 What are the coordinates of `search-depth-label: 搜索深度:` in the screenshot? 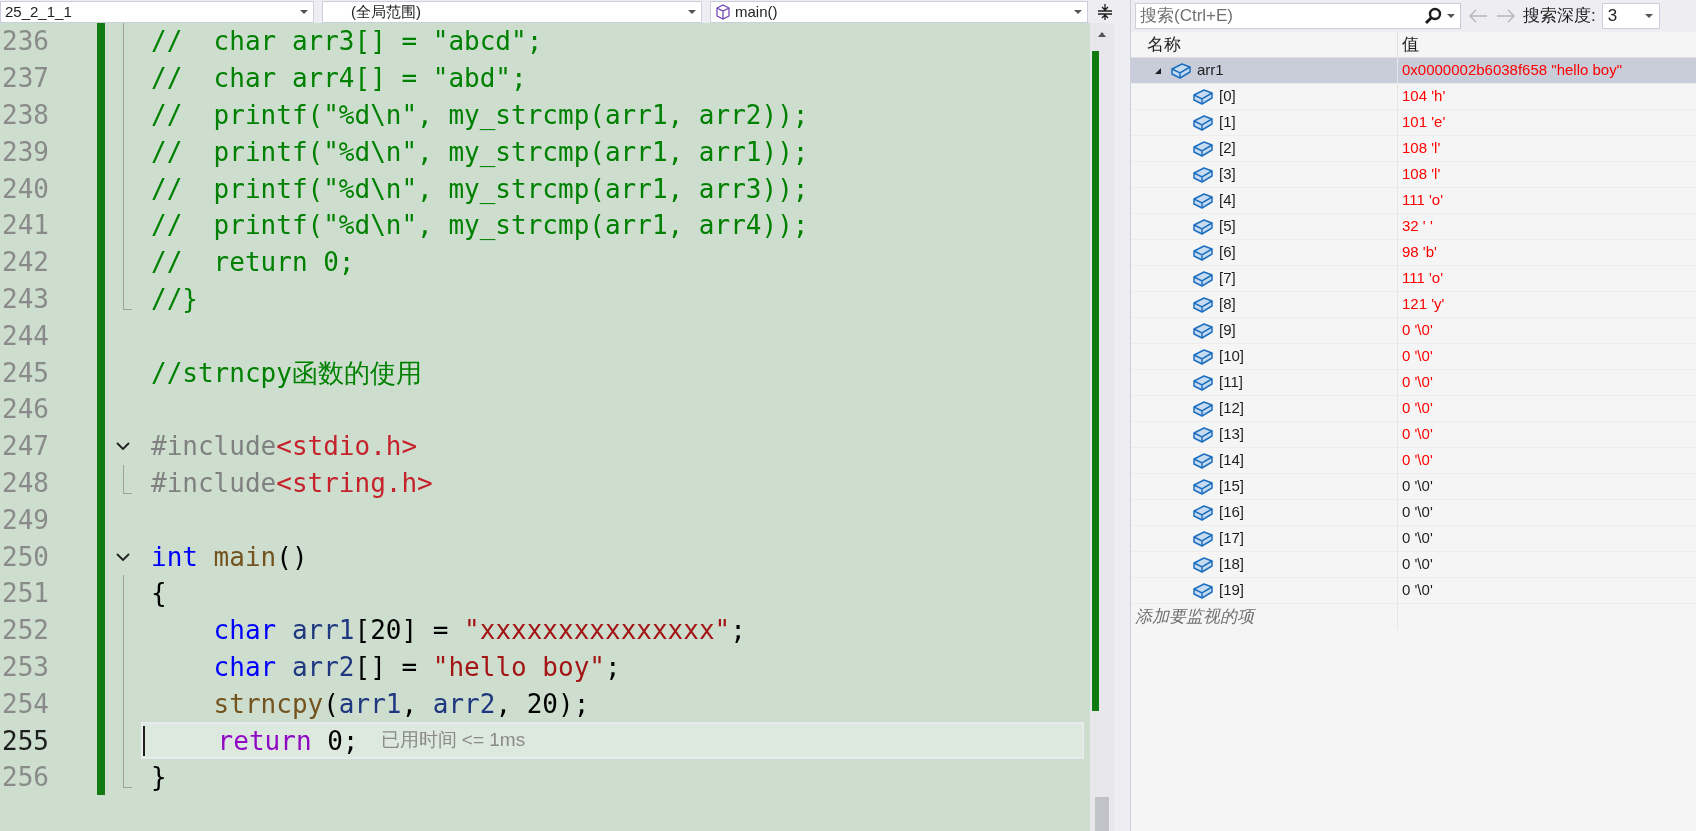 It's located at (1559, 16).